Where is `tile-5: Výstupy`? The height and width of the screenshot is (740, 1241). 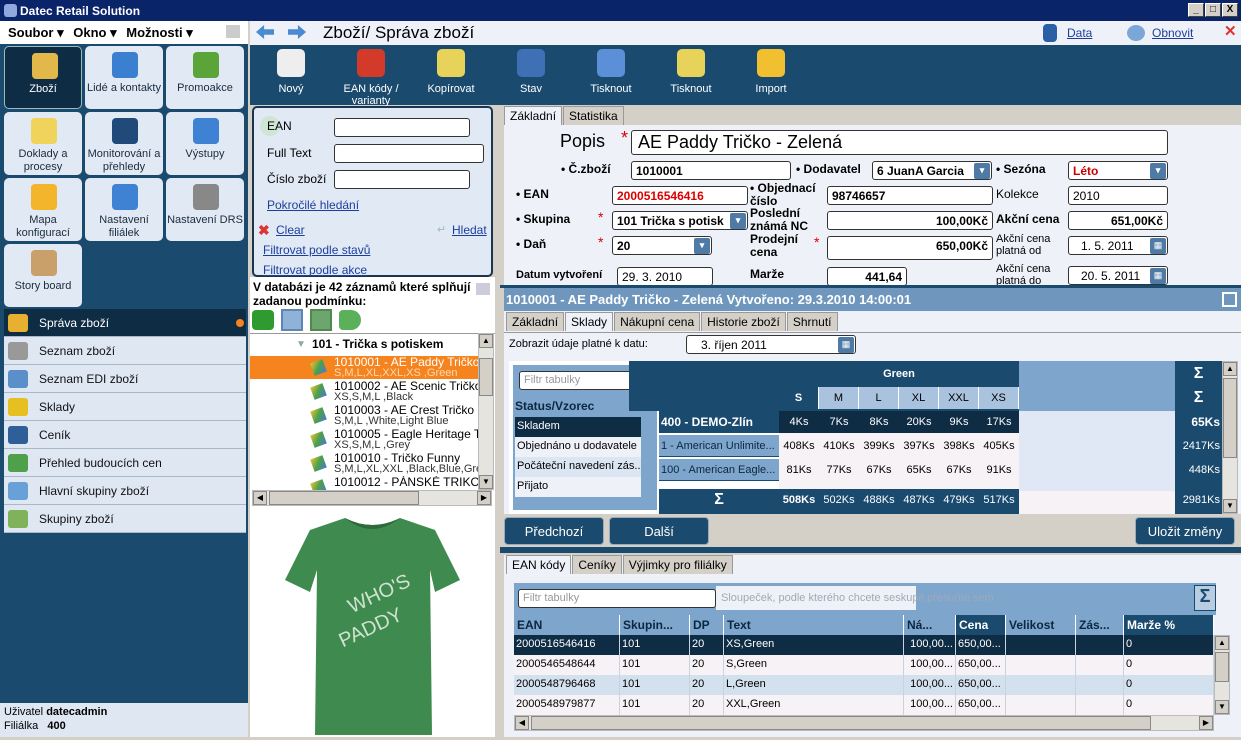 tile-5: Výstupy is located at coordinates (205, 143).